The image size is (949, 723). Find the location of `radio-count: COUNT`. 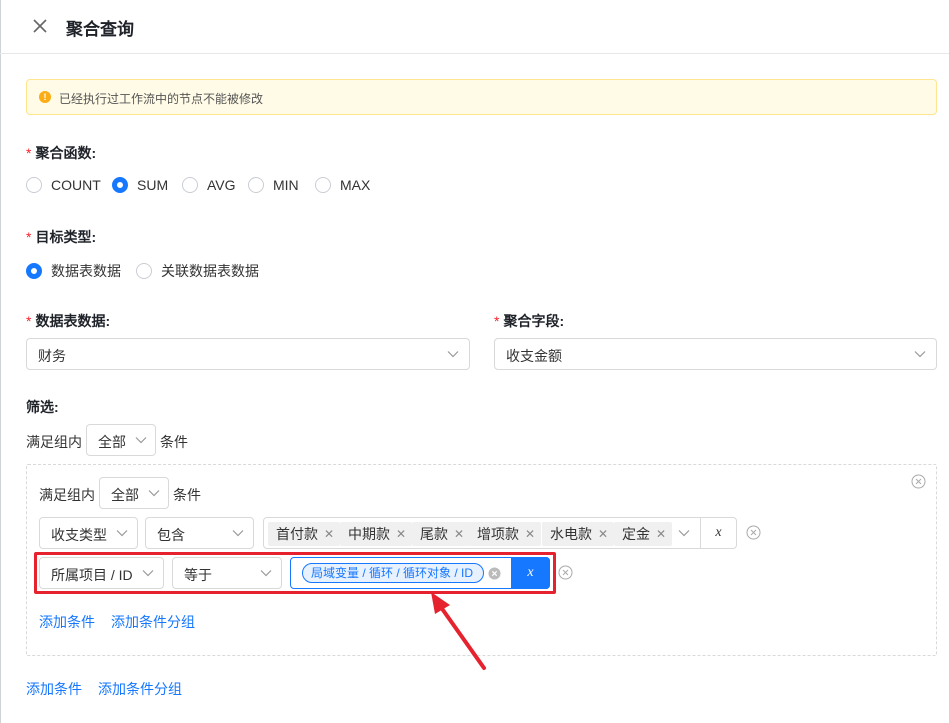

radio-count: COUNT is located at coordinates (63, 185).